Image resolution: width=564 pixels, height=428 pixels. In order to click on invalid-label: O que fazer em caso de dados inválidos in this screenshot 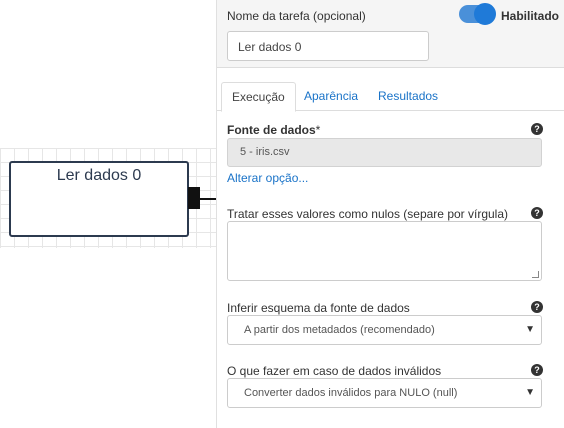, I will do `click(334, 371)`.